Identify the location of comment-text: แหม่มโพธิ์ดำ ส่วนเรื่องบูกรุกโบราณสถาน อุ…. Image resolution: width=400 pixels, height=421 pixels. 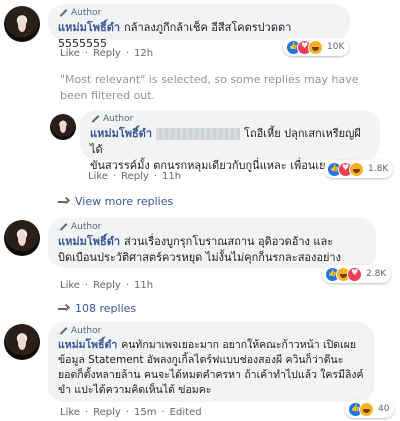
(199, 249).